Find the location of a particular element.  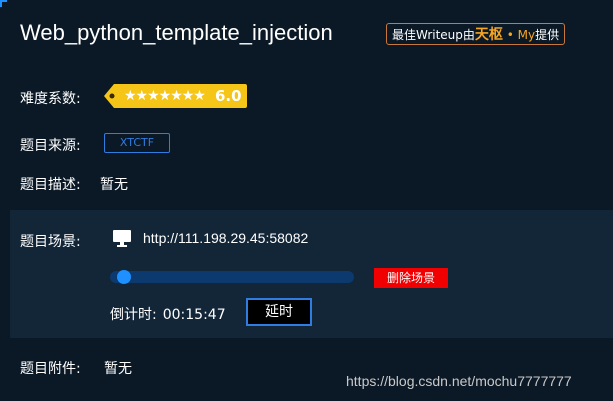

best-writeup-badge: 最佳Writeup由天枢 • My提供 is located at coordinates (476, 34).